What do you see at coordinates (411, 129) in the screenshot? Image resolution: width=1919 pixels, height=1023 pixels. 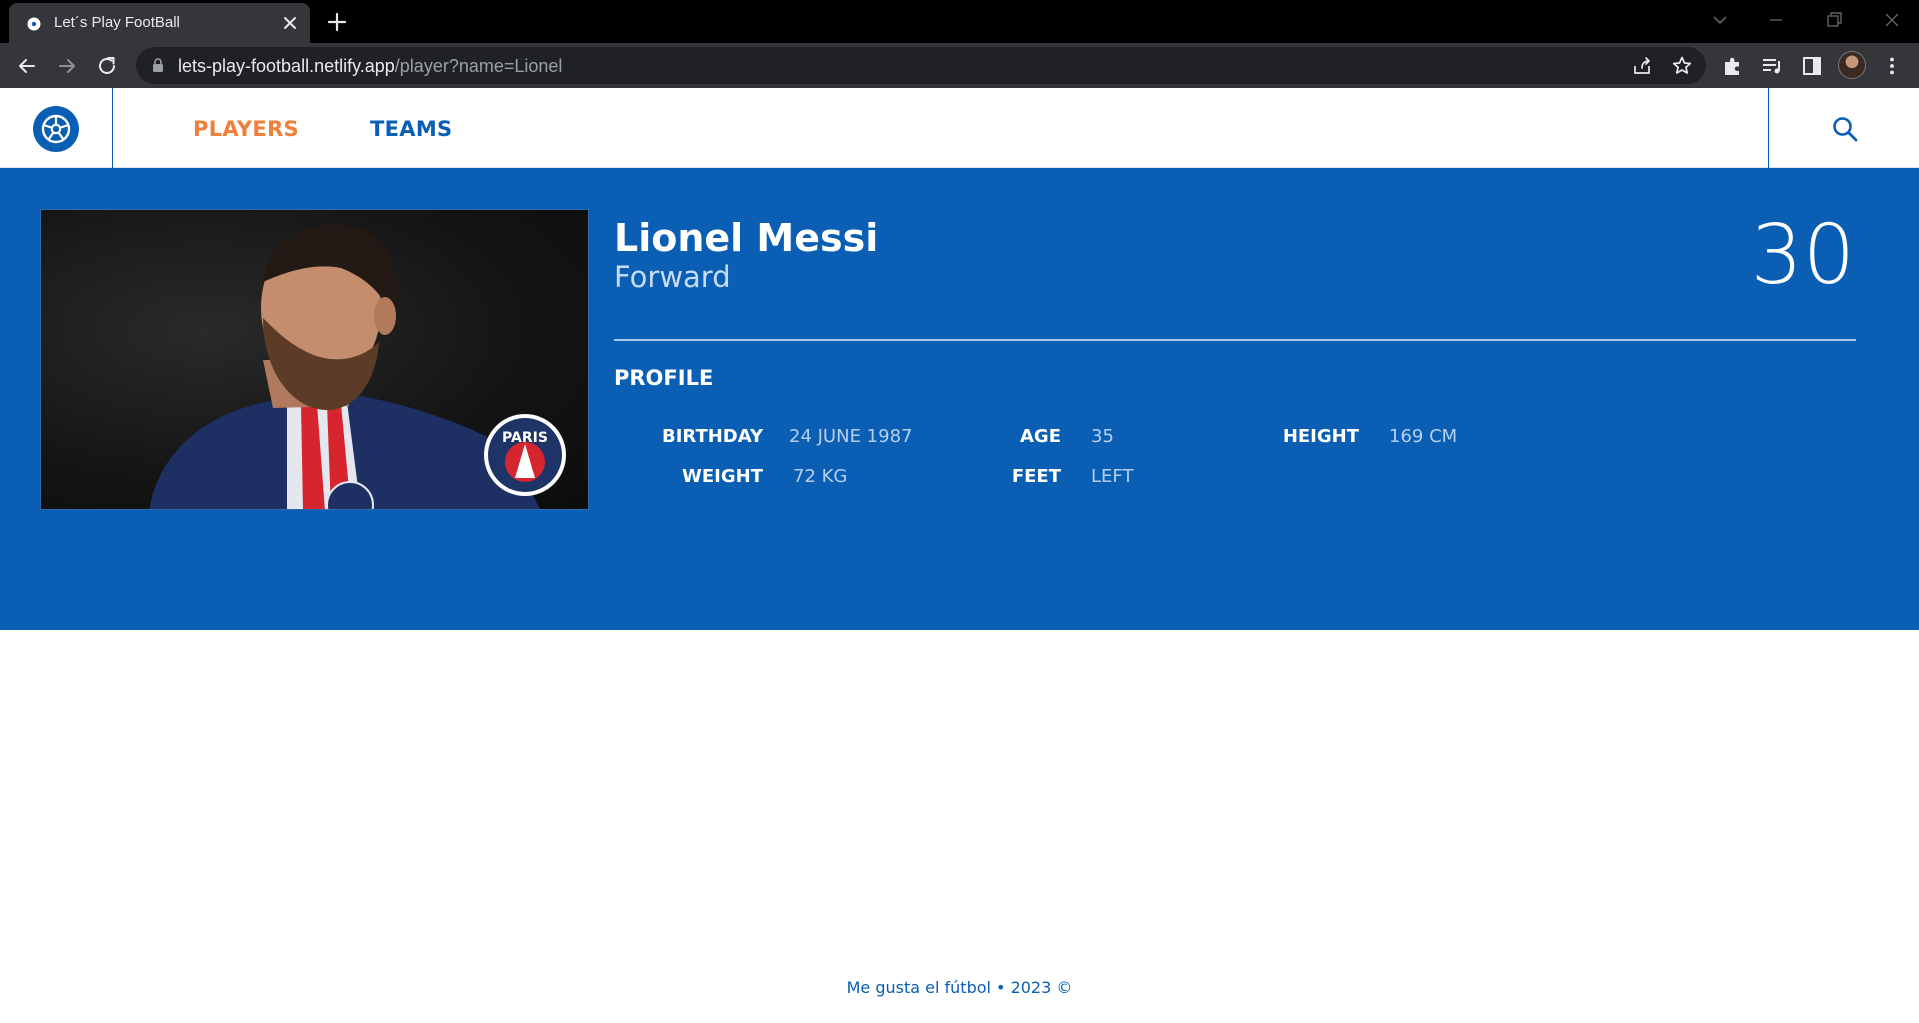 I see `nav-teams-link: TEAMS` at bounding box center [411, 129].